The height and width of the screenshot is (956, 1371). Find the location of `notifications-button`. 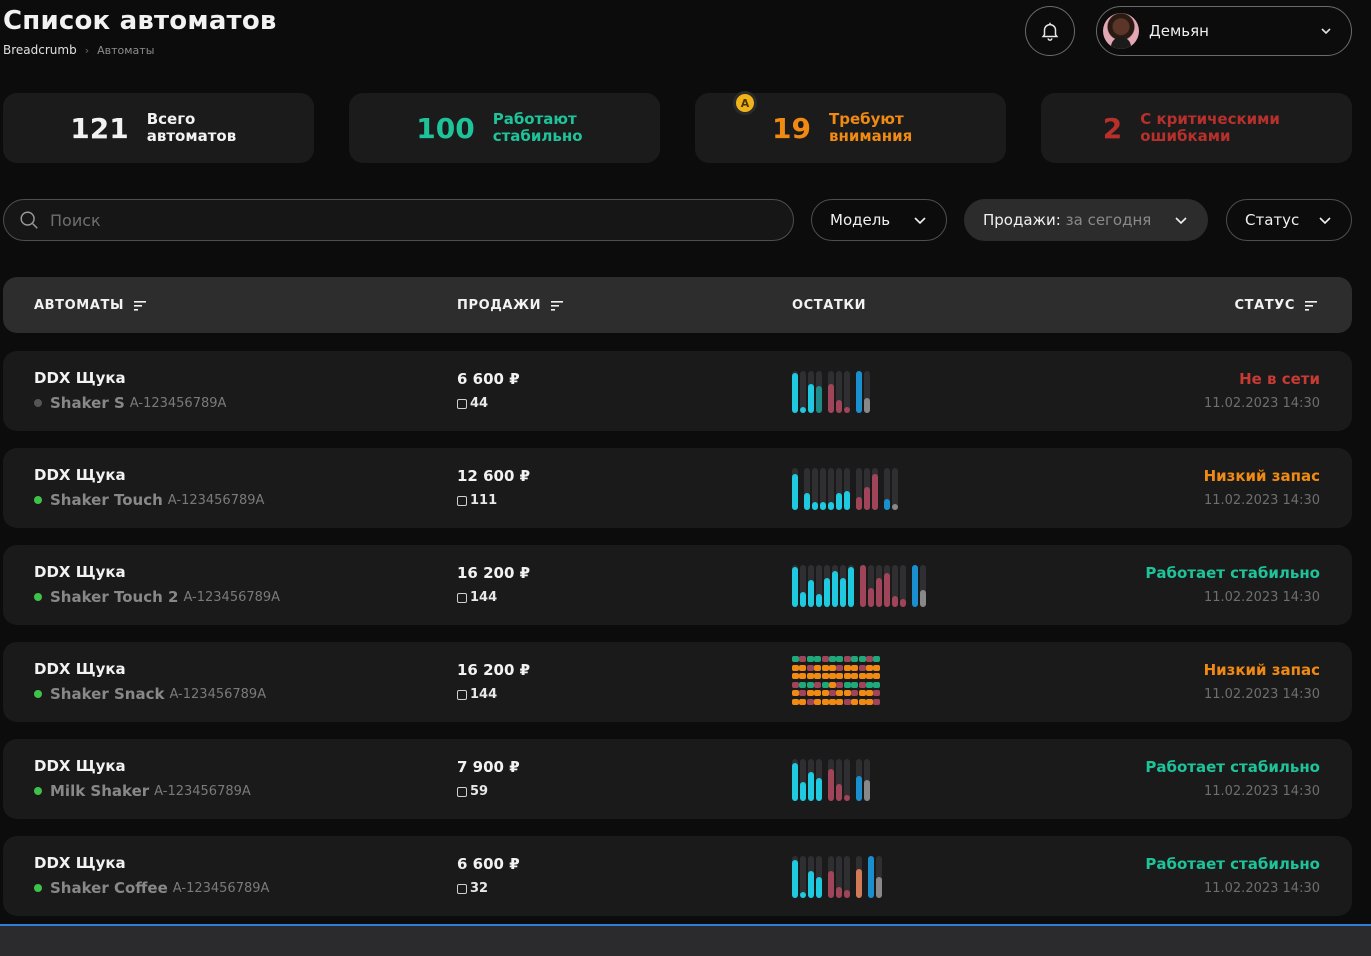

notifications-button is located at coordinates (1050, 31).